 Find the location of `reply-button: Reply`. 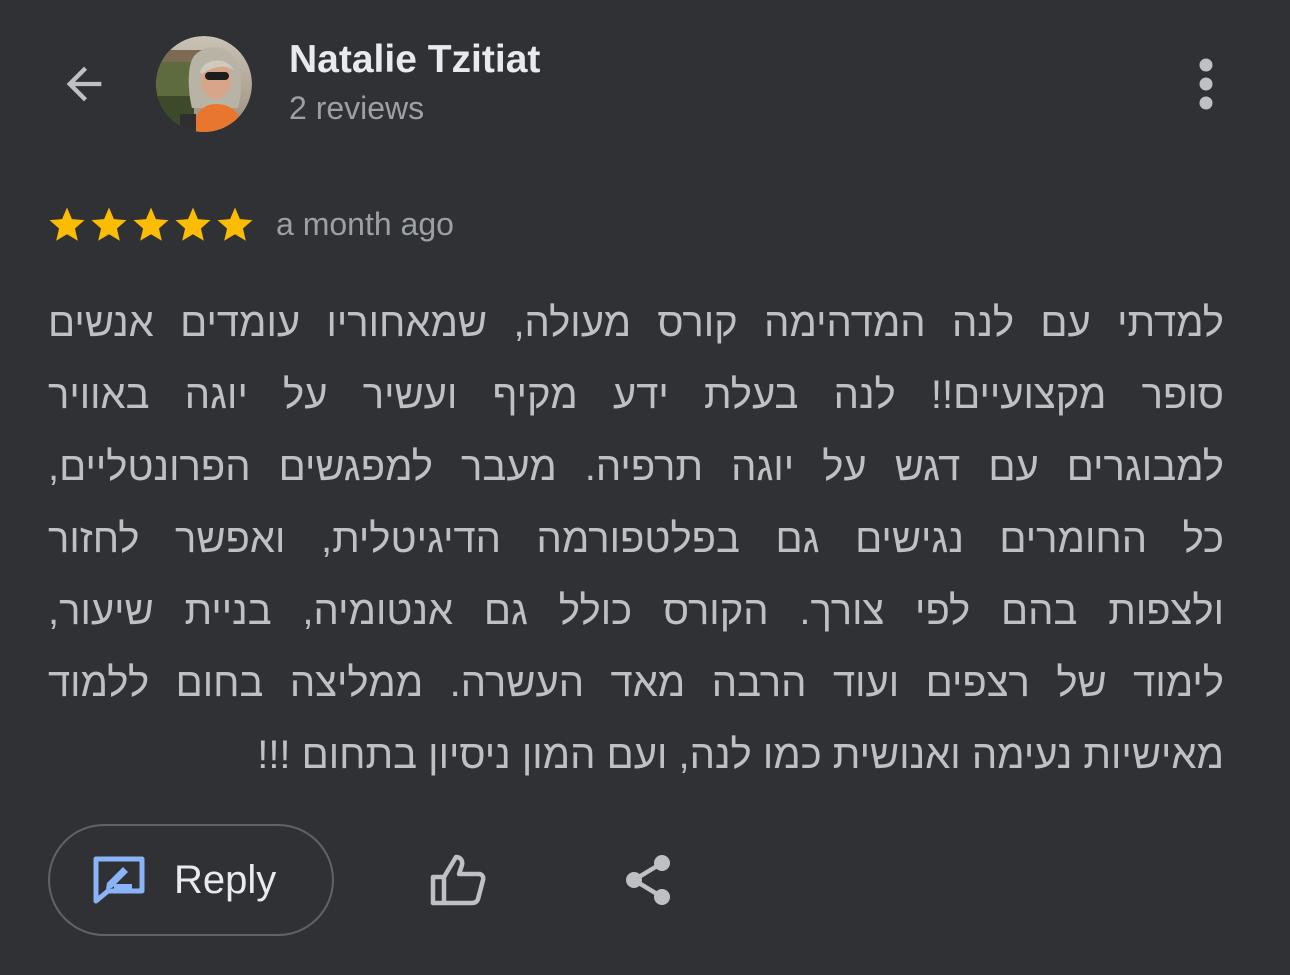

reply-button: Reply is located at coordinates (191, 880).